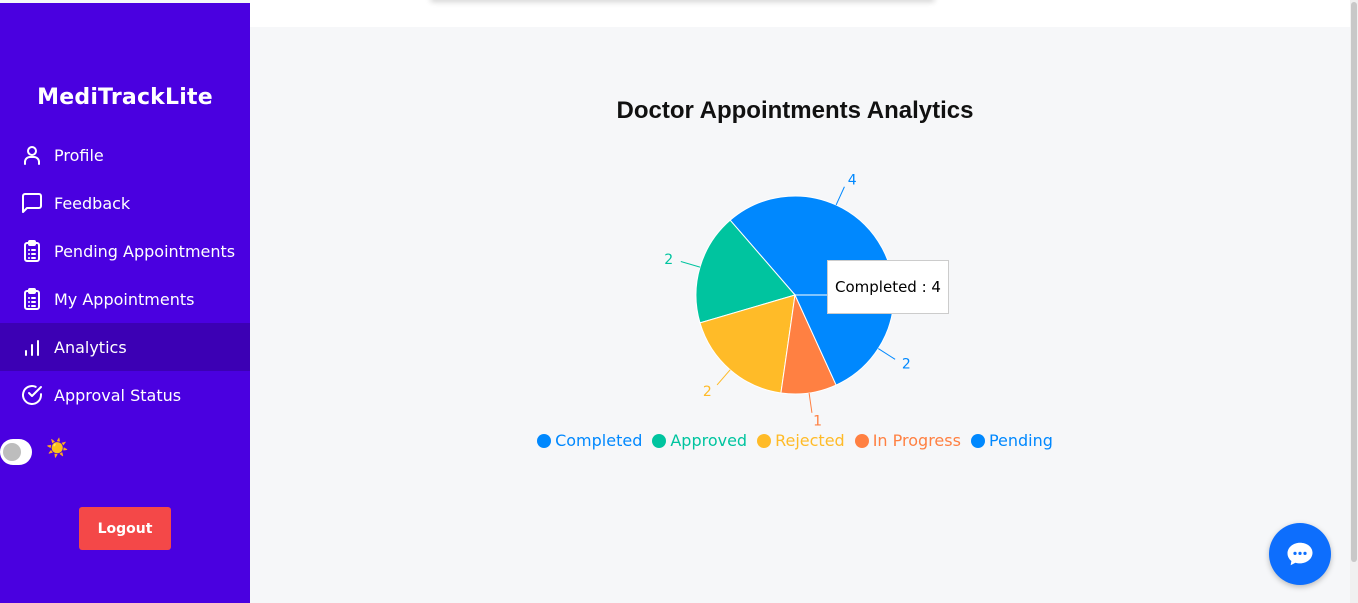 The image size is (1358, 603). I want to click on toggle-knob, so click(12, 452).